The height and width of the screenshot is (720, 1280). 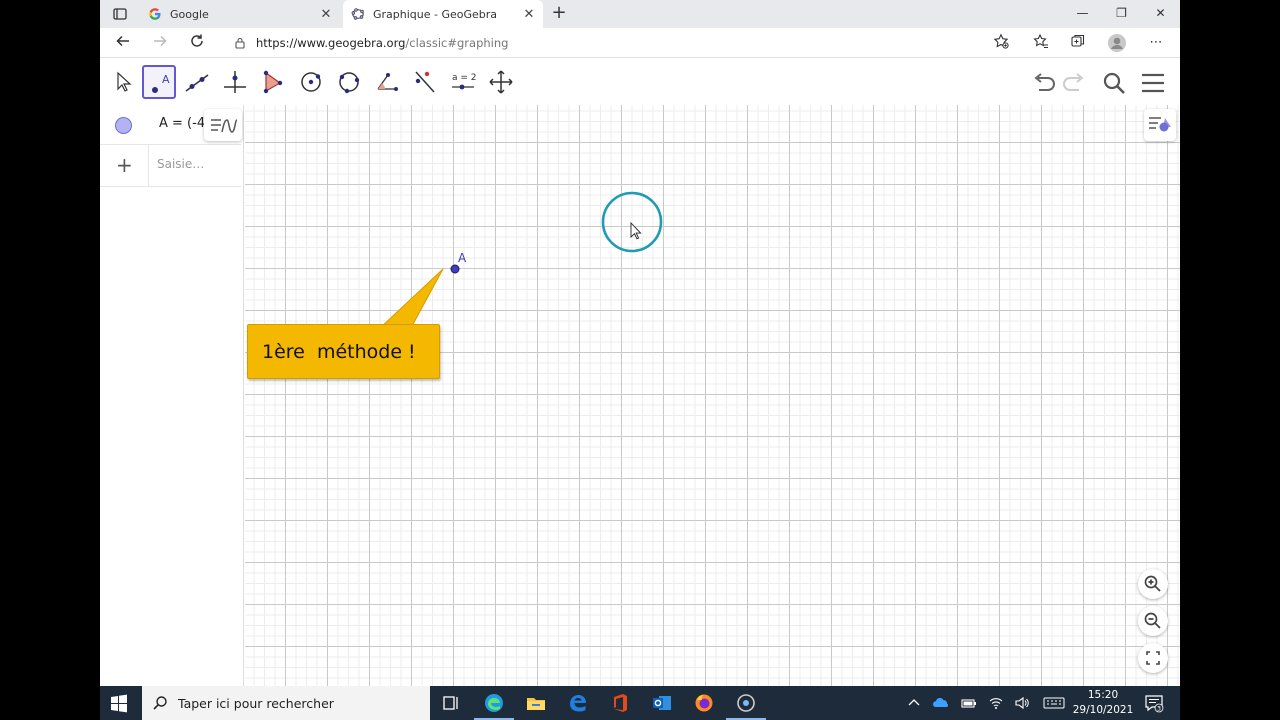 What do you see at coordinates (425, 82) in the screenshot?
I see `reflect-tool-icon` at bounding box center [425, 82].